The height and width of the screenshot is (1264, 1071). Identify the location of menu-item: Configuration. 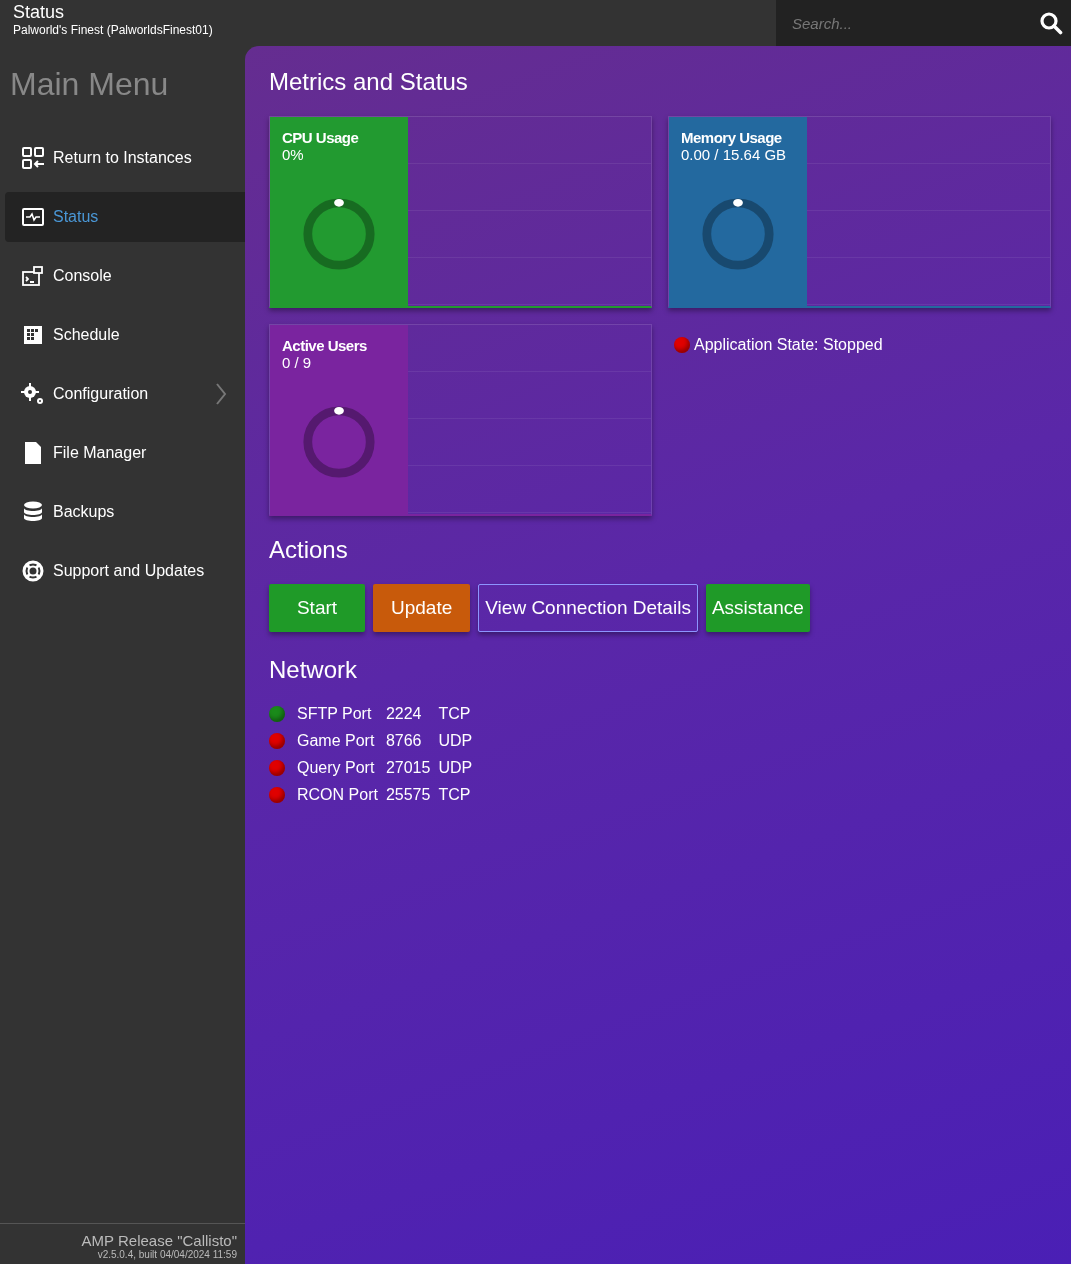
(125, 394).